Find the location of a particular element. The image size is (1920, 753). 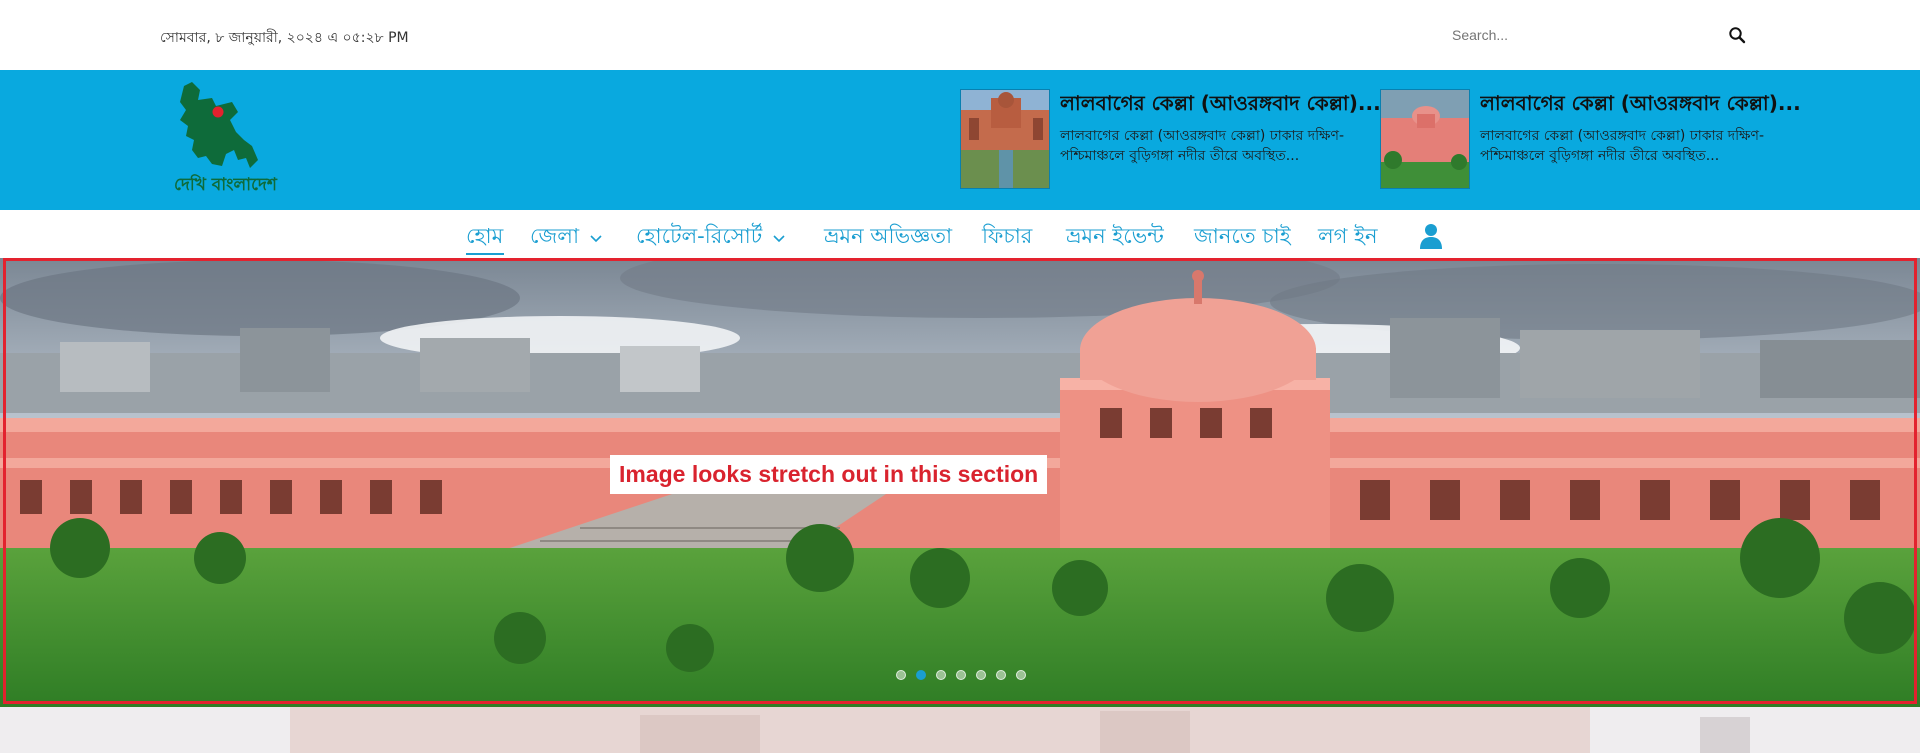

nav-item-travel-experience: ভ্রমন অভিজ্ঞতা is located at coordinates (888, 237).